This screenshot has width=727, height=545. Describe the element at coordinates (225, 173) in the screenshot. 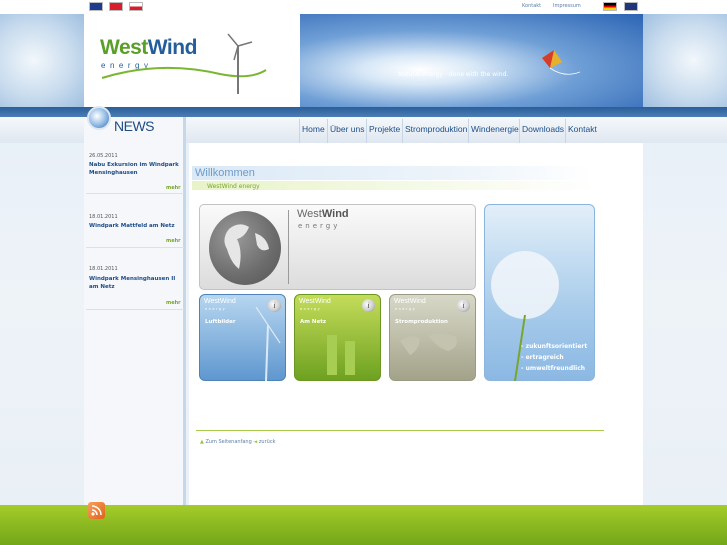

I see `page-title: Willkommen` at that location.